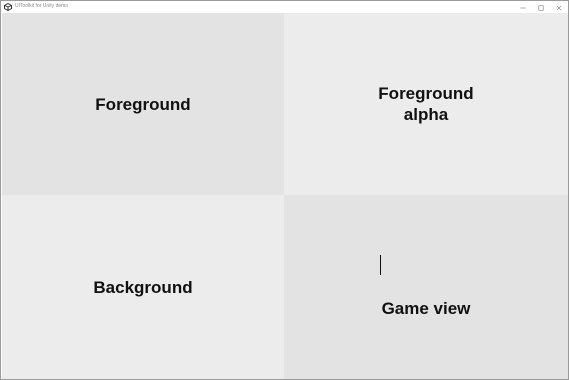 This screenshot has height=380, width=569. I want to click on close-button, so click(559, 6).